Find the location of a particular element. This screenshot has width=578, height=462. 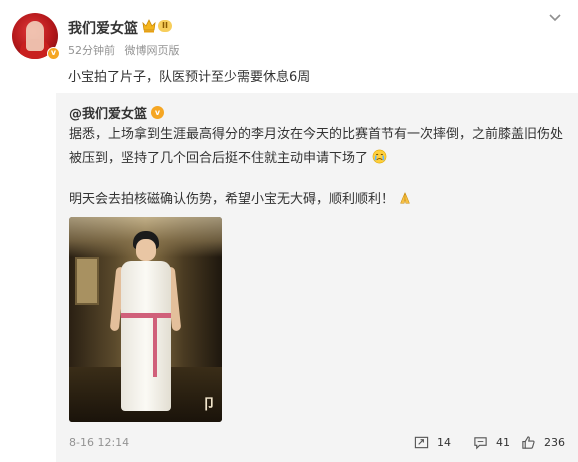

forward-button: 14 is located at coordinates (432, 442).